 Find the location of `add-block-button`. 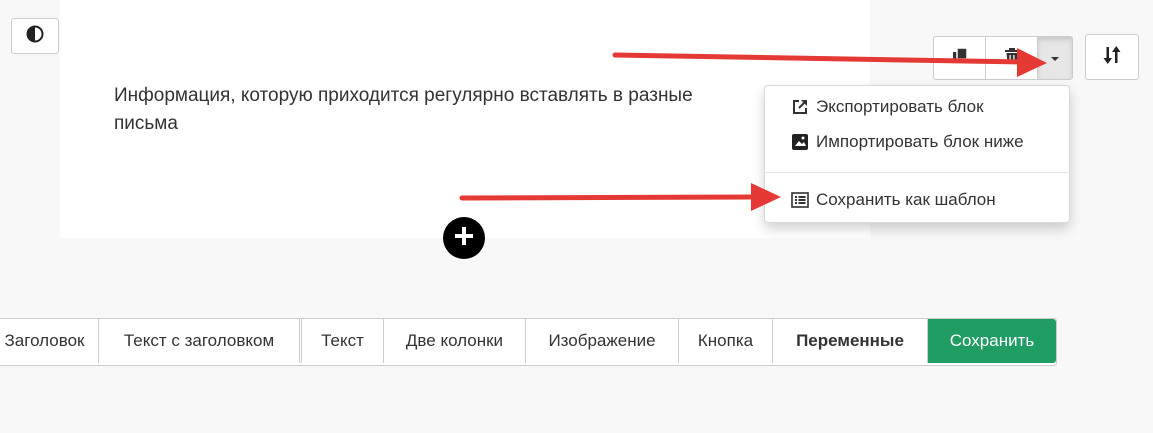

add-block-button is located at coordinates (464, 238).